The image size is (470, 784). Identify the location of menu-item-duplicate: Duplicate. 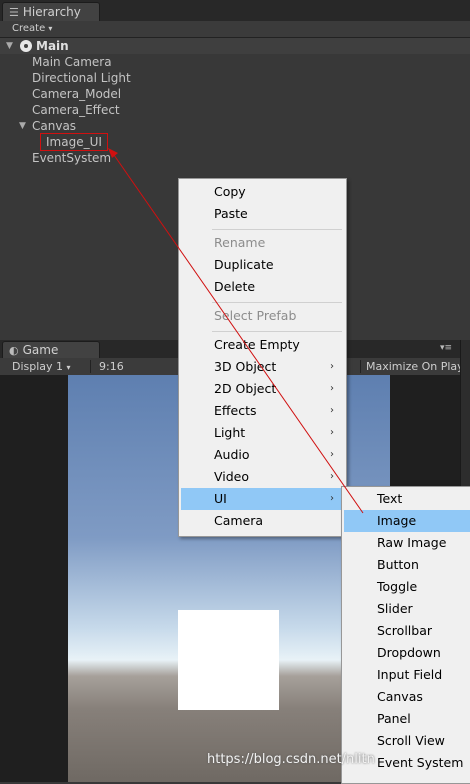
(261, 265).